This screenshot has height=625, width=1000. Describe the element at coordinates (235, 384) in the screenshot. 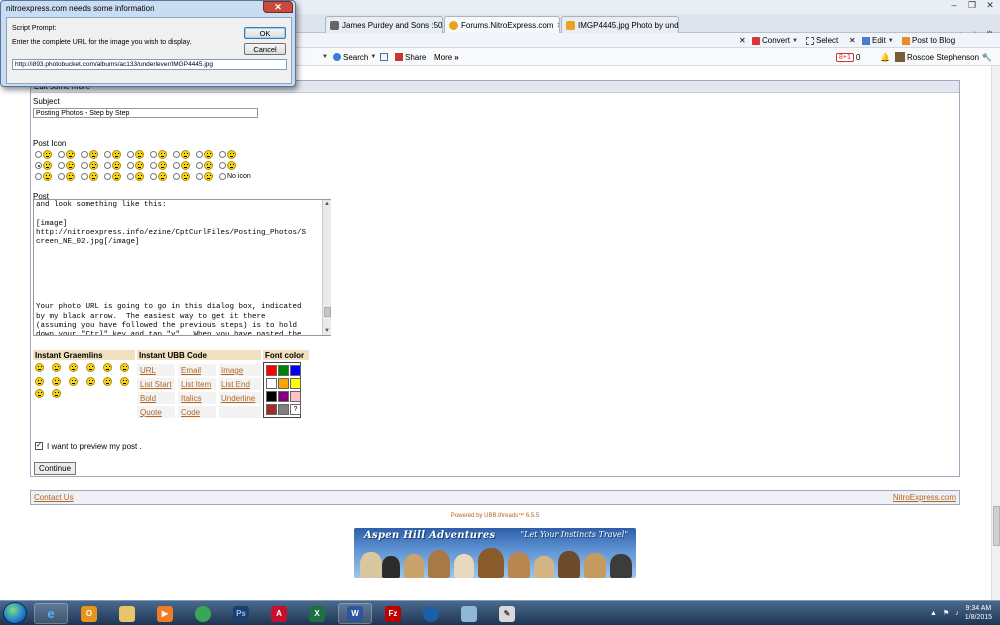

I see `ubb-list-end-link: List End` at that location.